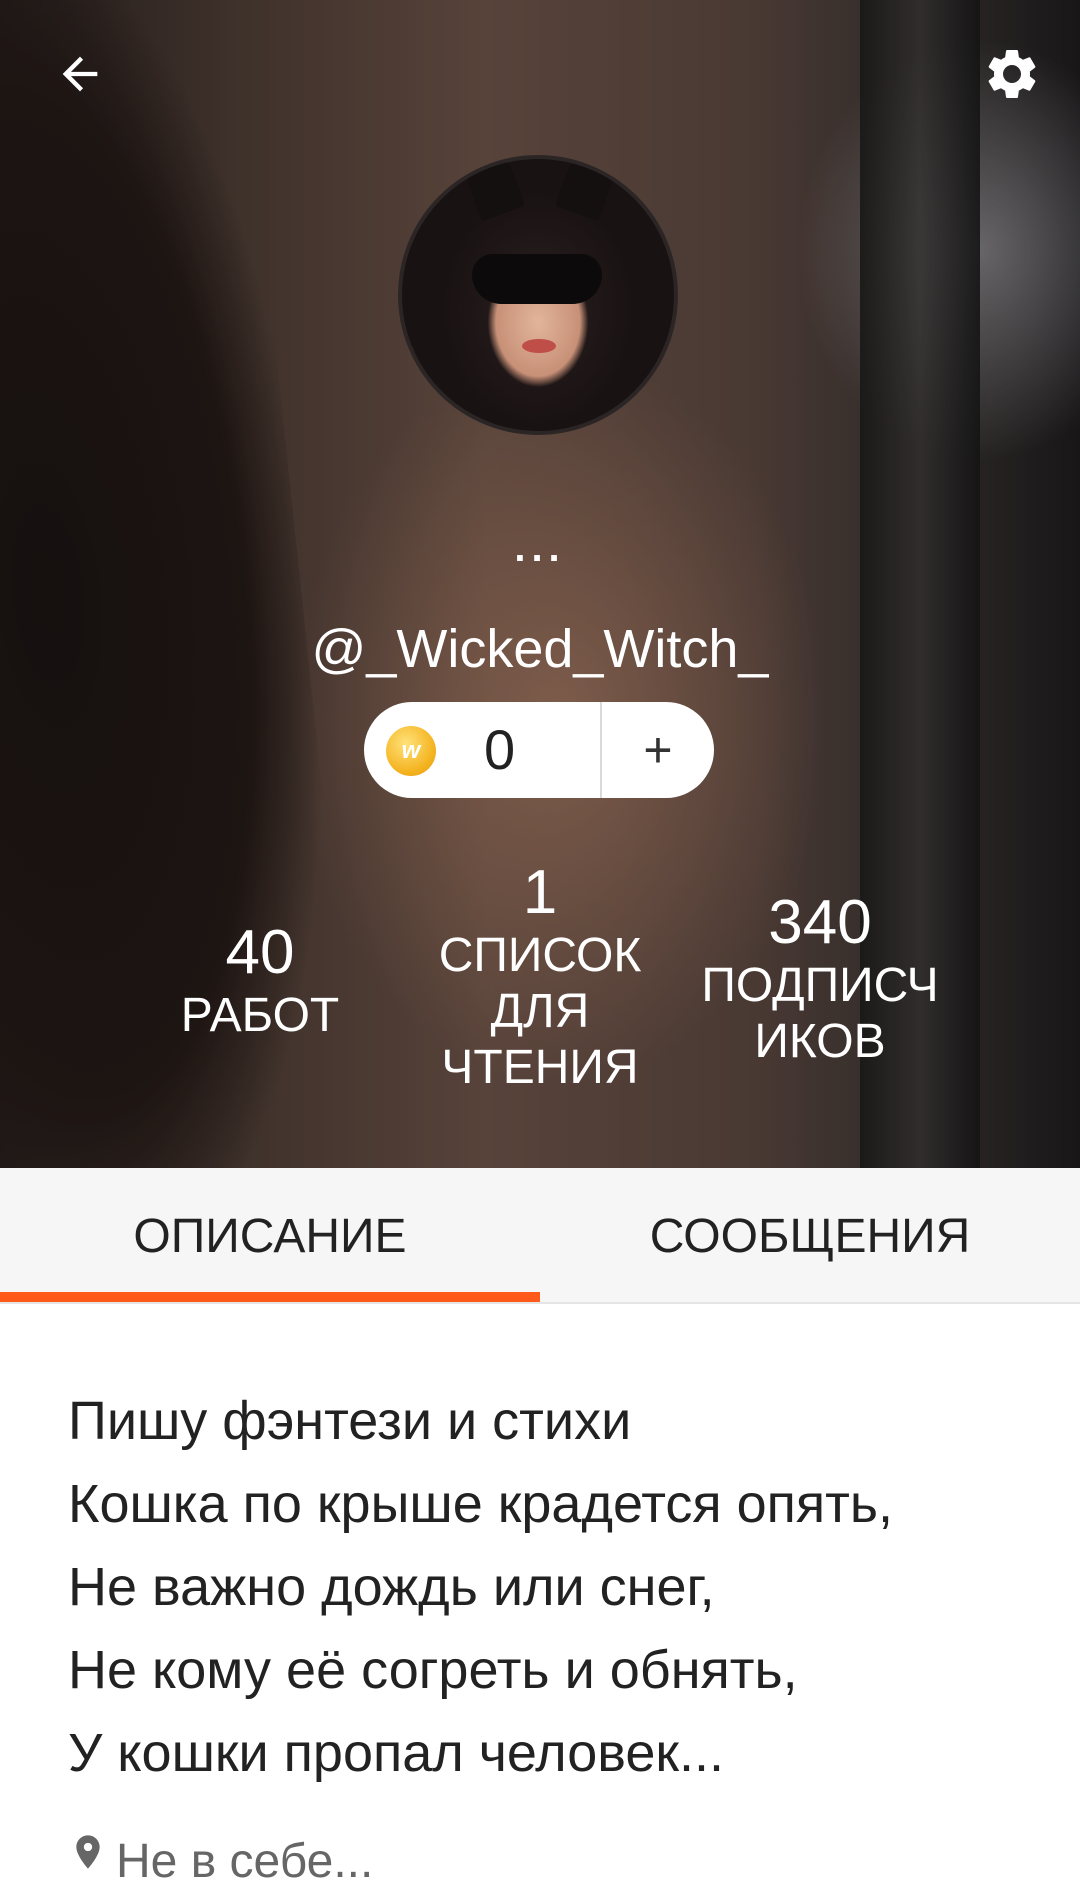 The width and height of the screenshot is (1080, 1896). I want to click on back-button, so click(80, 74).